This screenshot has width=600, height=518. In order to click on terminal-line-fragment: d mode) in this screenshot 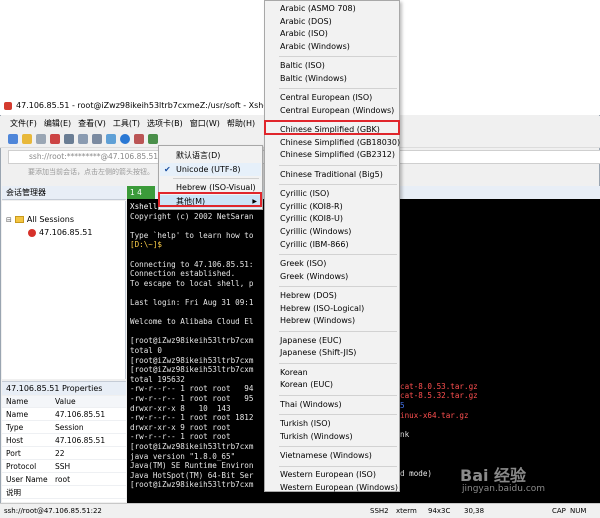, I will do `click(416, 473)`.